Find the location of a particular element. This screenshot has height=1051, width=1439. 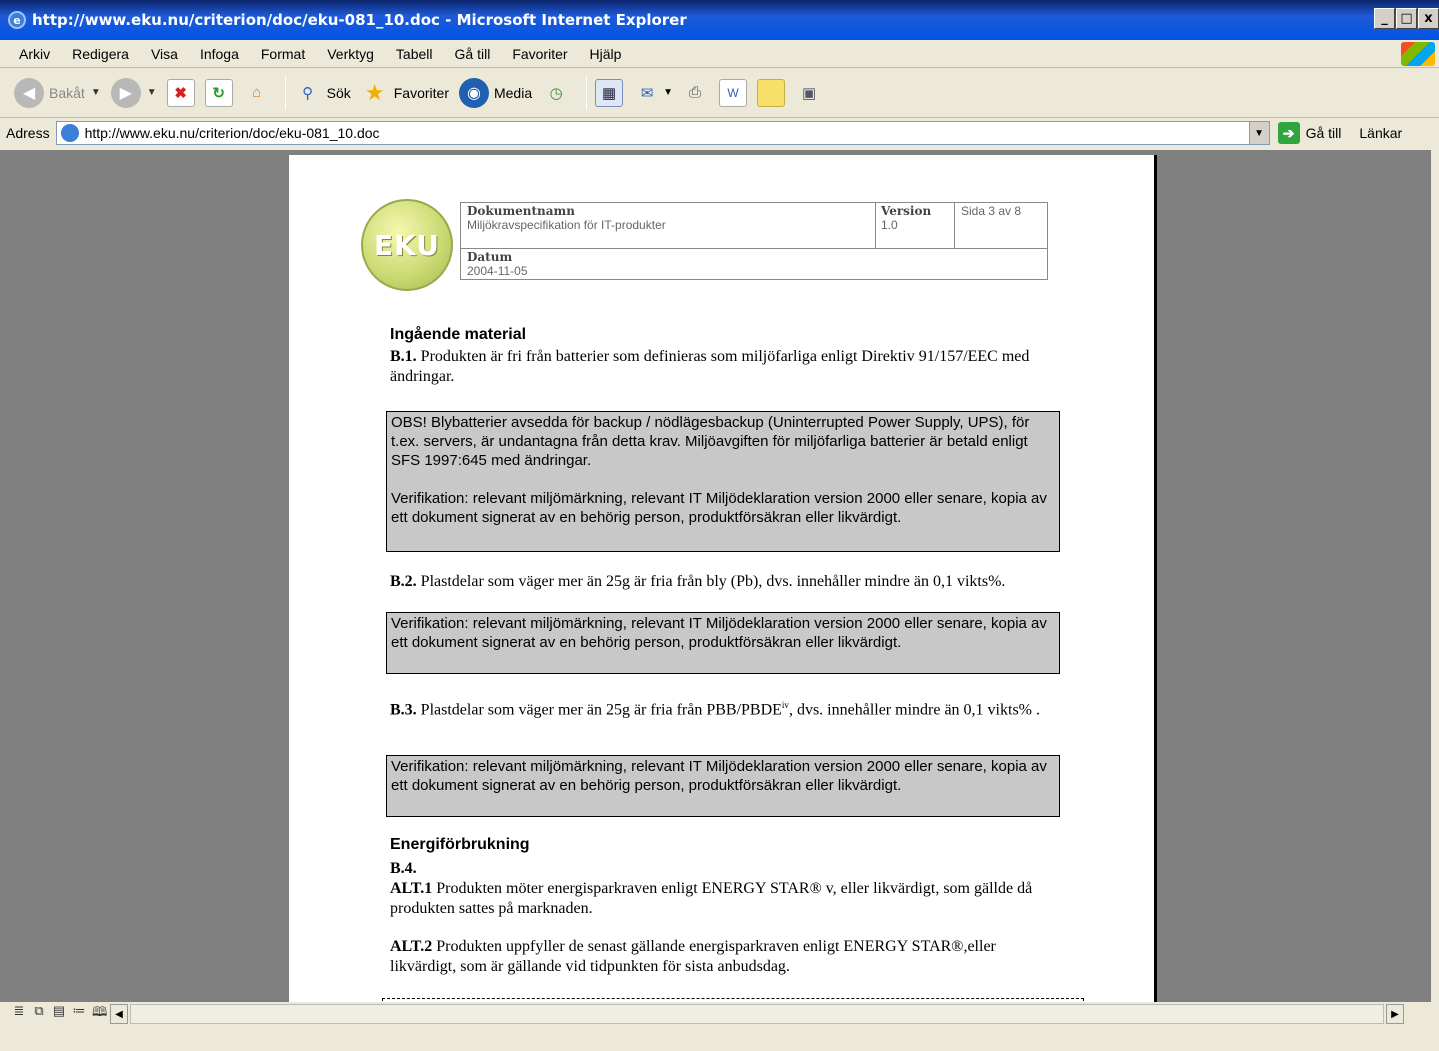

print-view-icon: ▤ is located at coordinates (59, 1014).